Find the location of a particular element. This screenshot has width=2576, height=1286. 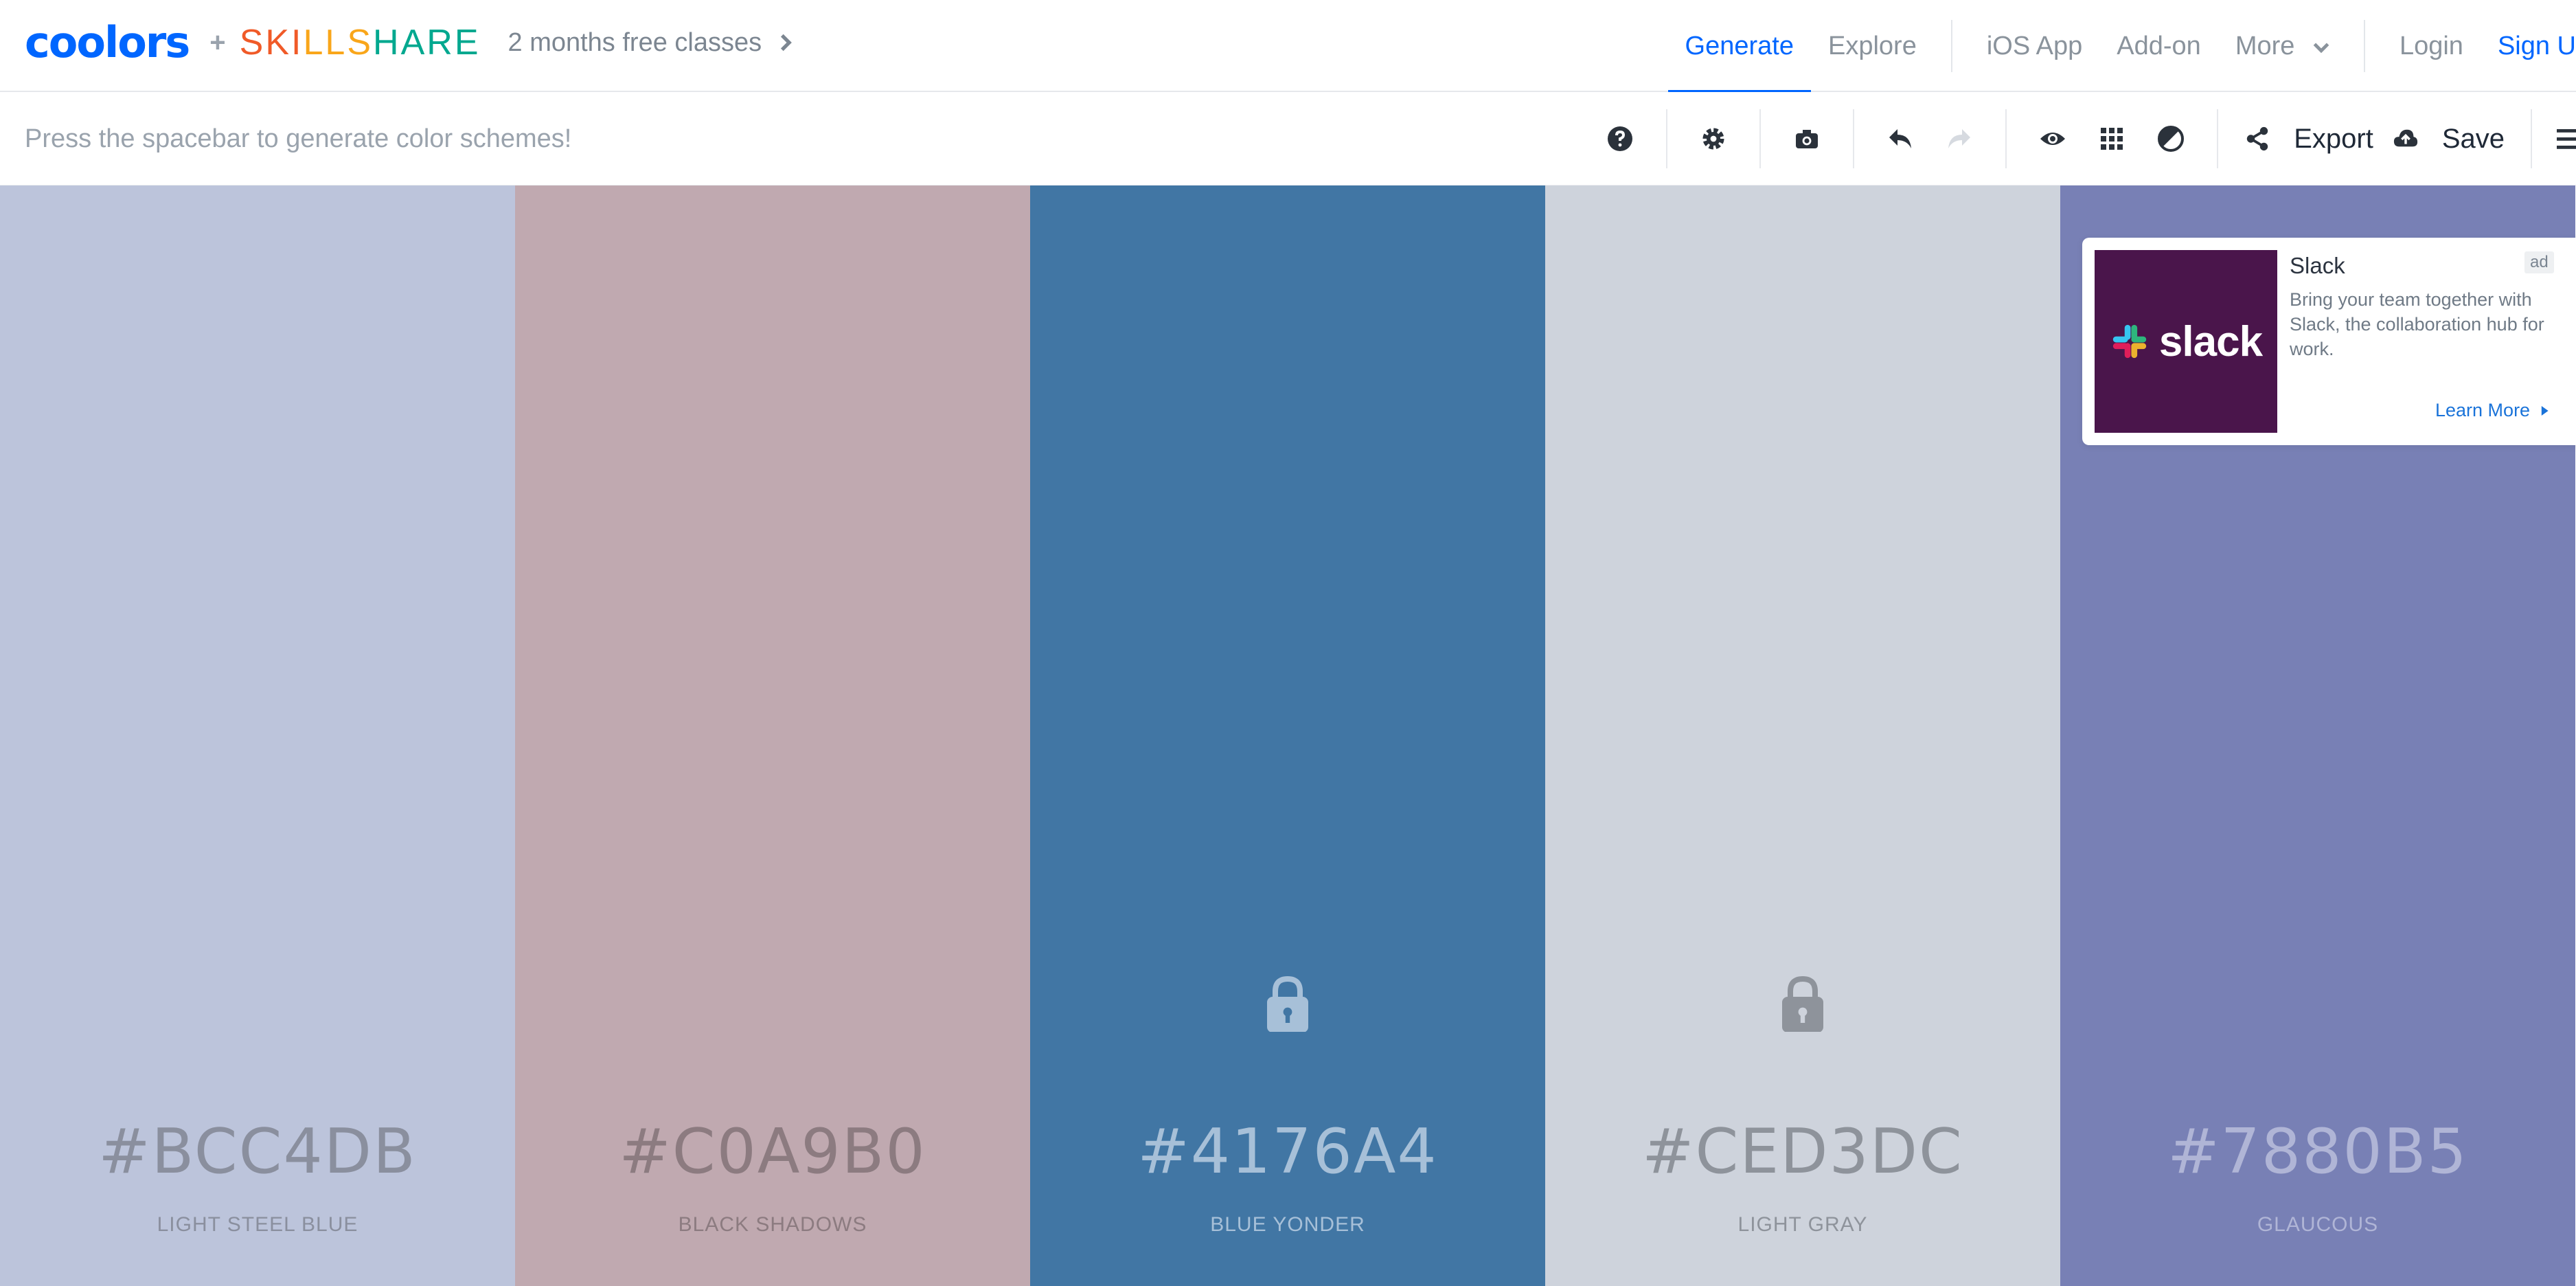

camera-icon is located at coordinates (1807, 139).